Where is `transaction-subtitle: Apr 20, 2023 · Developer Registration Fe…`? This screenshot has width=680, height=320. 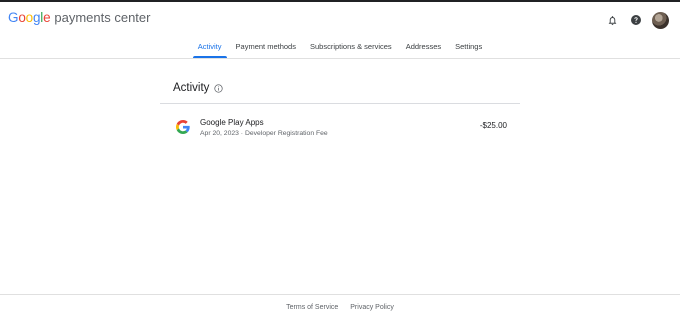 transaction-subtitle: Apr 20, 2023 · Developer Registration Fe… is located at coordinates (264, 133).